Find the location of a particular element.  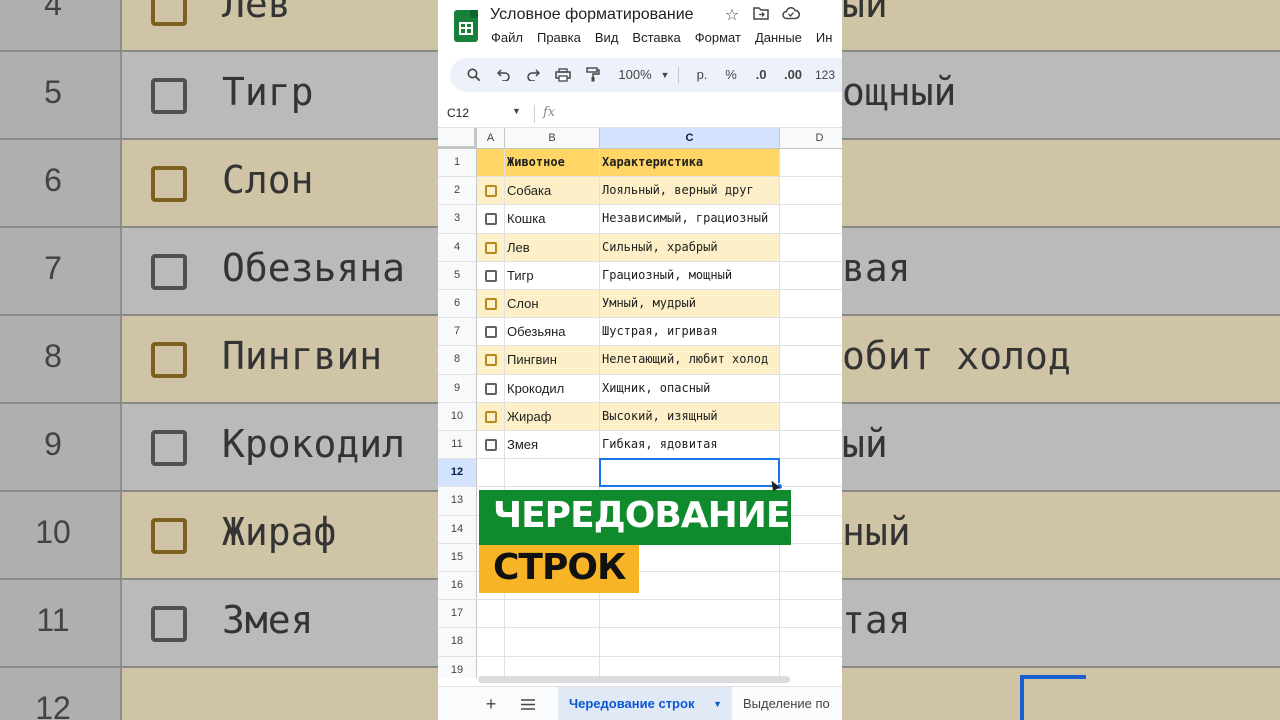

cell-trait: Высокий, изящный is located at coordinates (690, 416).